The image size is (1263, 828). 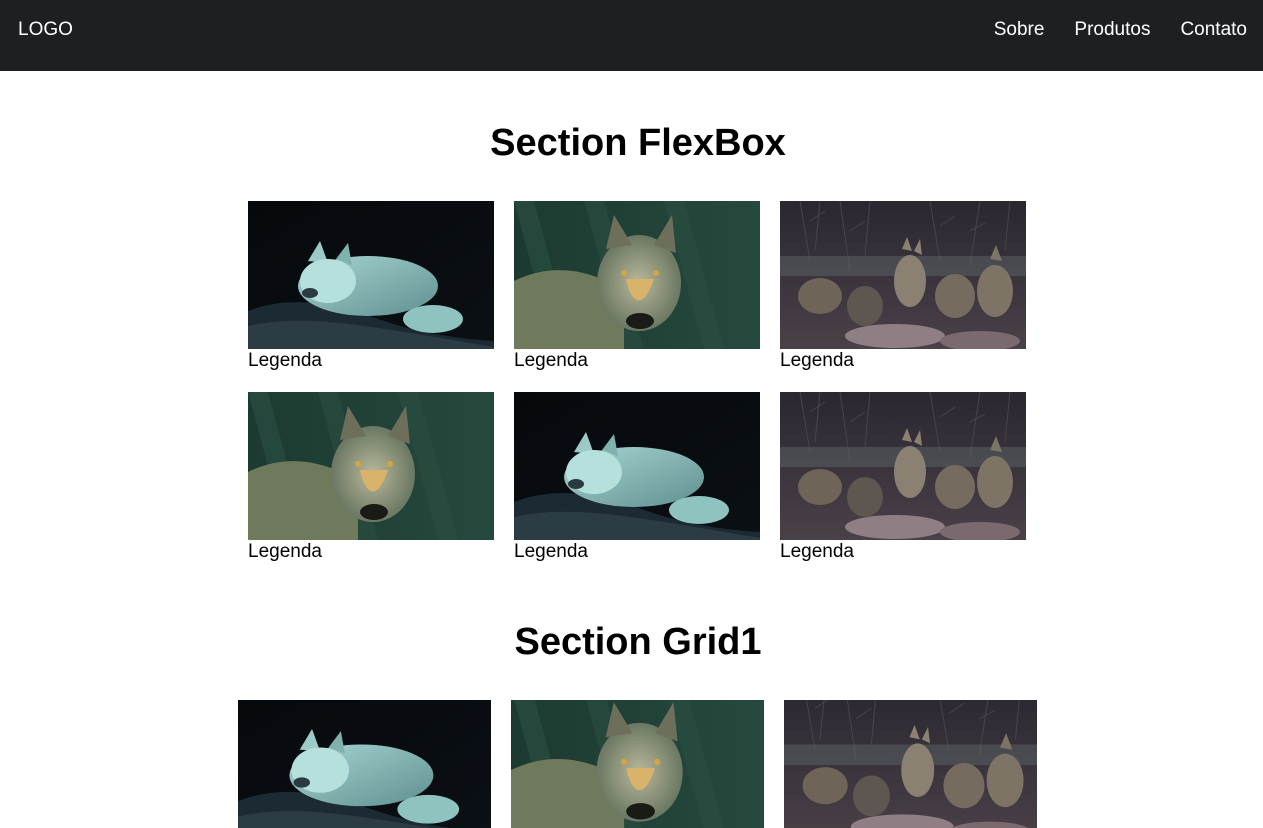 What do you see at coordinates (638, 143) in the screenshot?
I see `section-flexbox-title: Section FlexBox` at bounding box center [638, 143].